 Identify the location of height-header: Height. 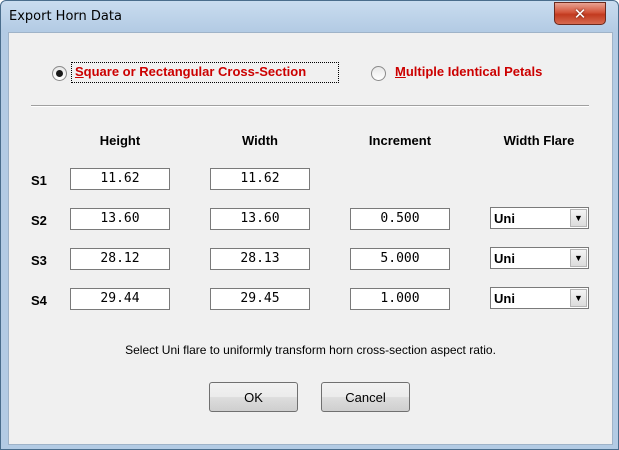
(120, 140).